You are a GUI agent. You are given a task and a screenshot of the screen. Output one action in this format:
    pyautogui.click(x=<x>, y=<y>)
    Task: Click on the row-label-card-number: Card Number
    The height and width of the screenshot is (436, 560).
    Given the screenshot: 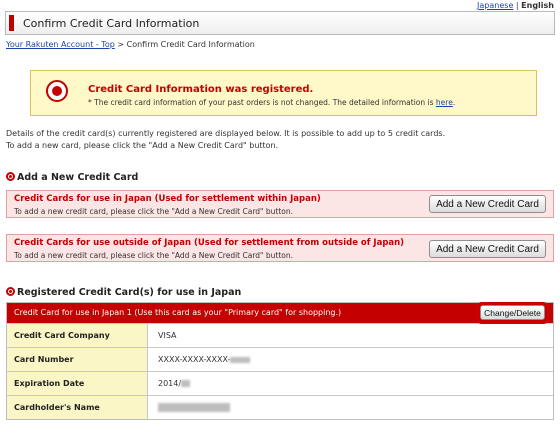 What is the action you would take?
    pyautogui.click(x=77, y=359)
    